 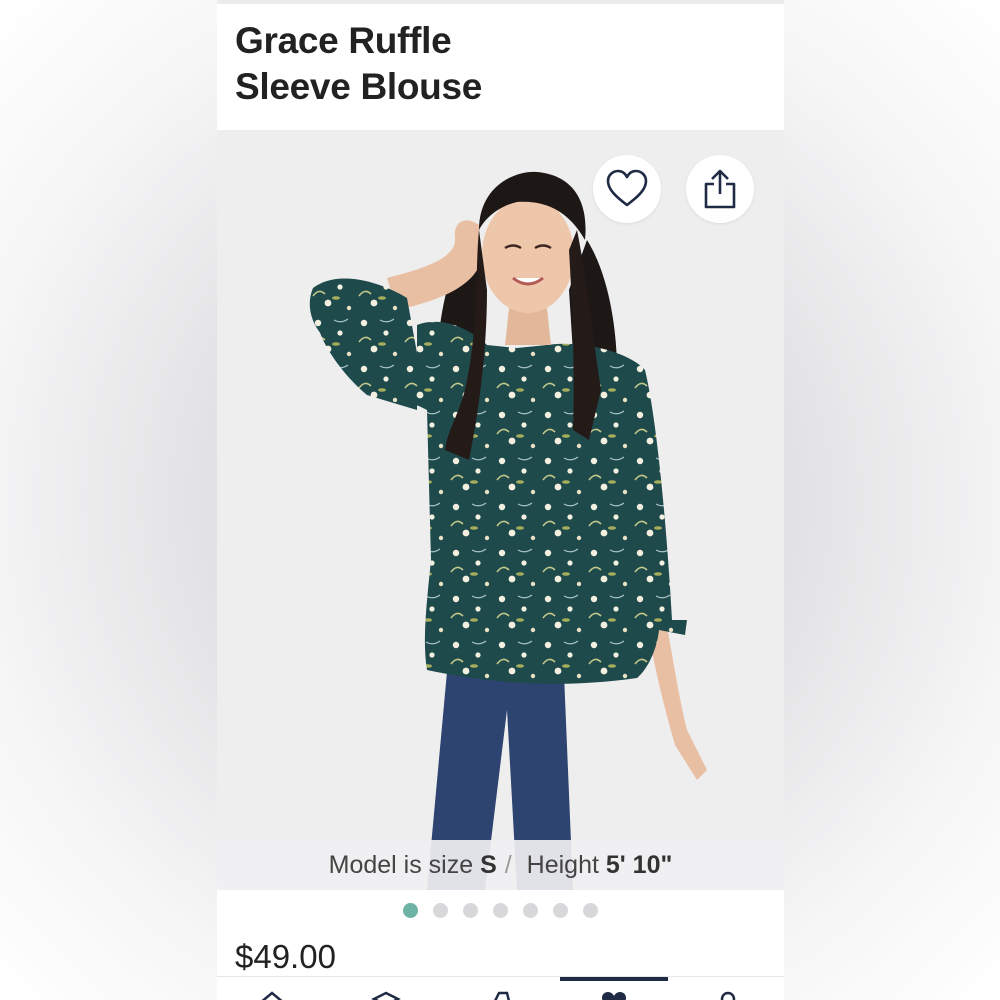 I want to click on home-icon, so click(x=272, y=994).